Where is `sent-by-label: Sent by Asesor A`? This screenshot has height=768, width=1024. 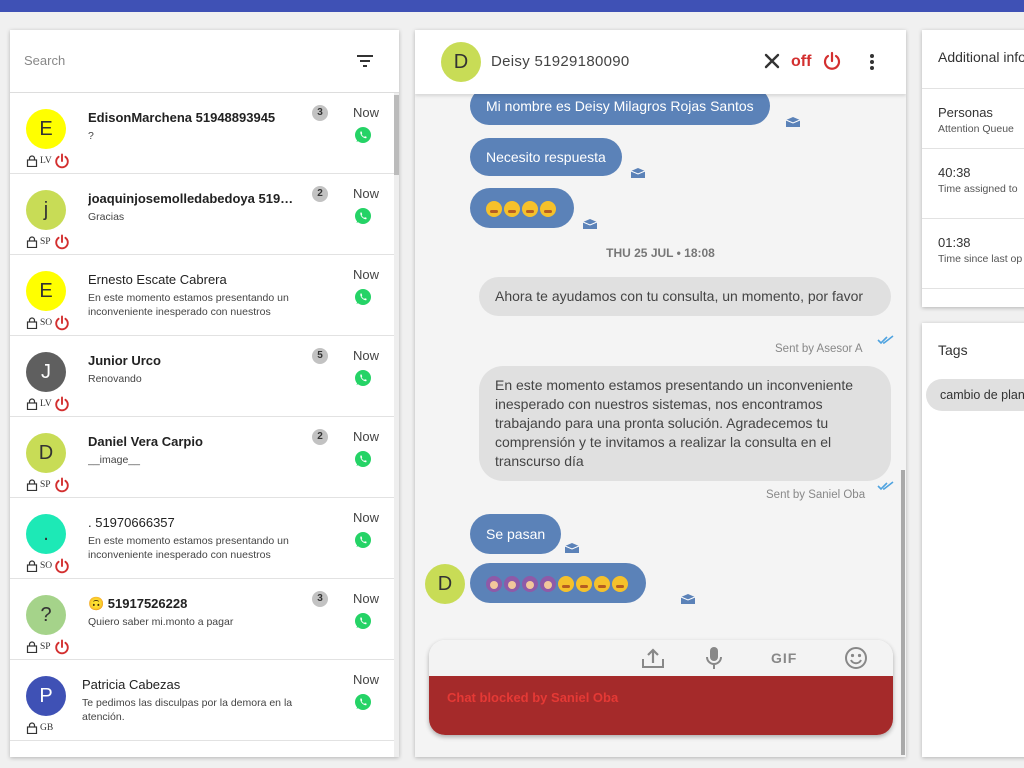
sent-by-label: Sent by Asesor A is located at coordinates (819, 349).